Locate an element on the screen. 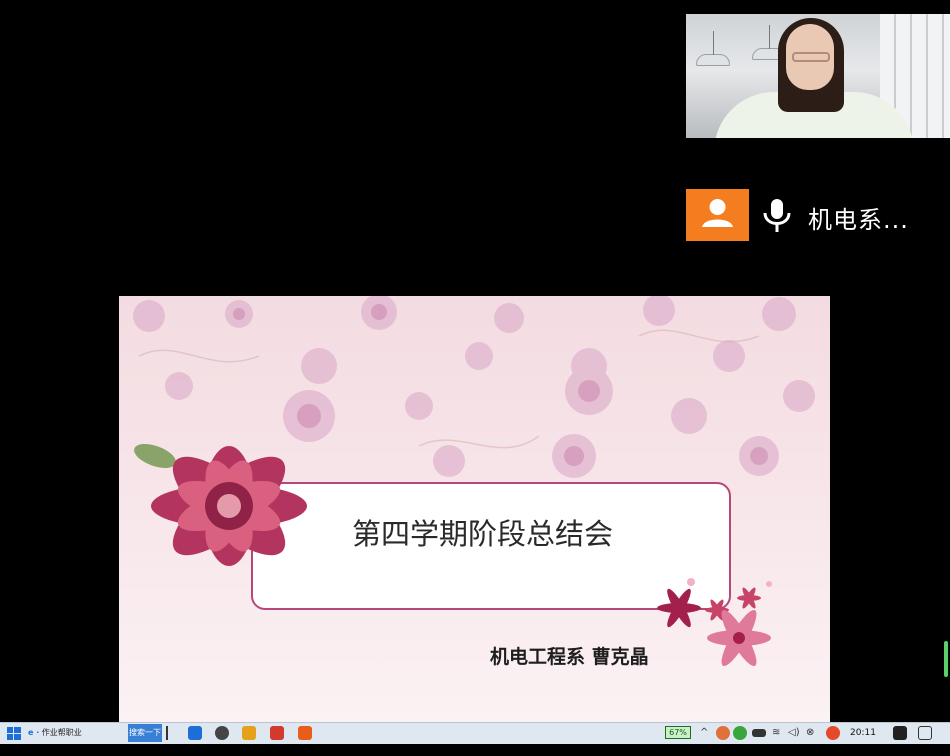 This screenshot has width=950, height=756. battery-indicator: 67% is located at coordinates (678, 732).